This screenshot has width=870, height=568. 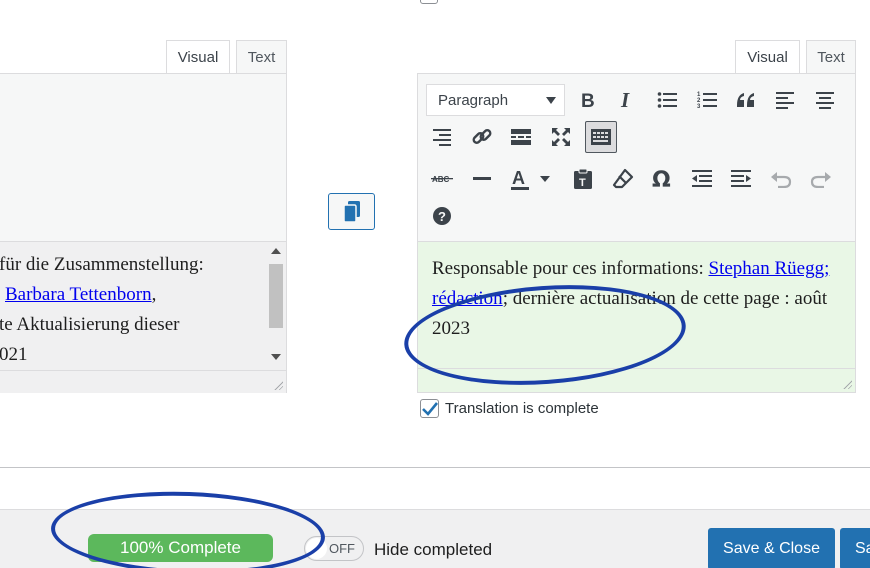 I want to click on align-center-button, so click(x=825, y=100).